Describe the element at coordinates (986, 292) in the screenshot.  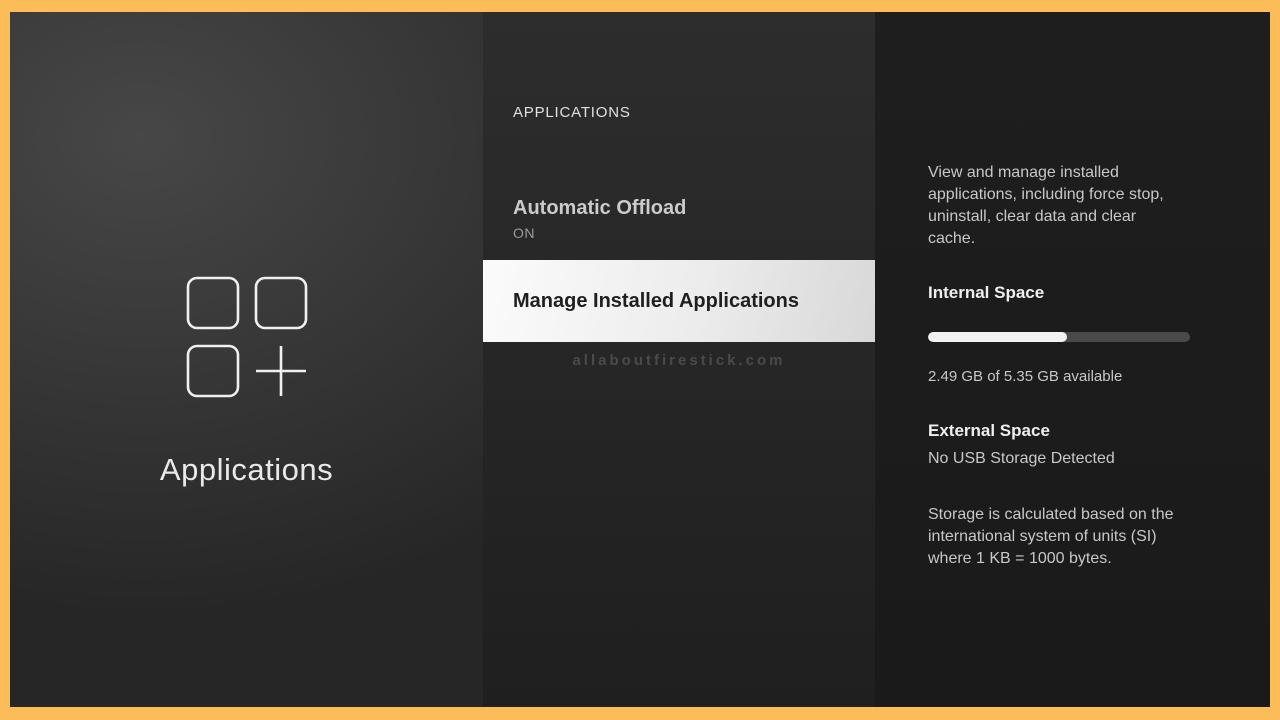
I see `internal-space-heading: Internal Space` at that location.